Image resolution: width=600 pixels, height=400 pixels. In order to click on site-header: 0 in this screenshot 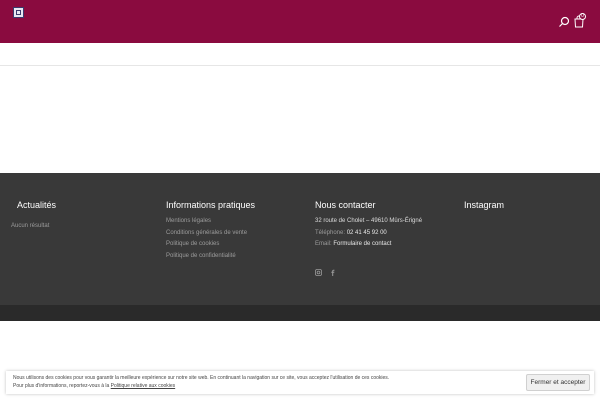, I will do `click(300, 21)`.